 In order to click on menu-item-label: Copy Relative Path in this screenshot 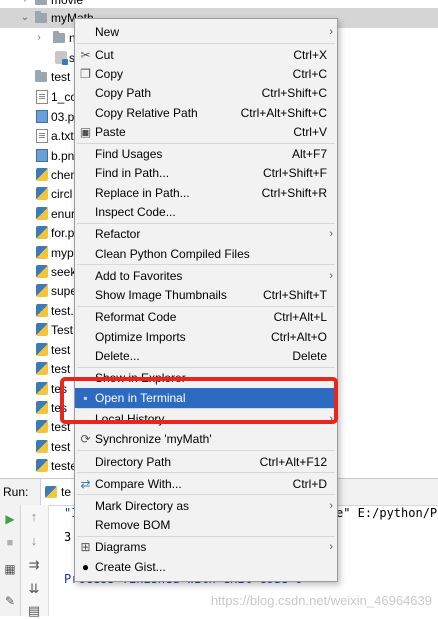, I will do `click(146, 113)`.